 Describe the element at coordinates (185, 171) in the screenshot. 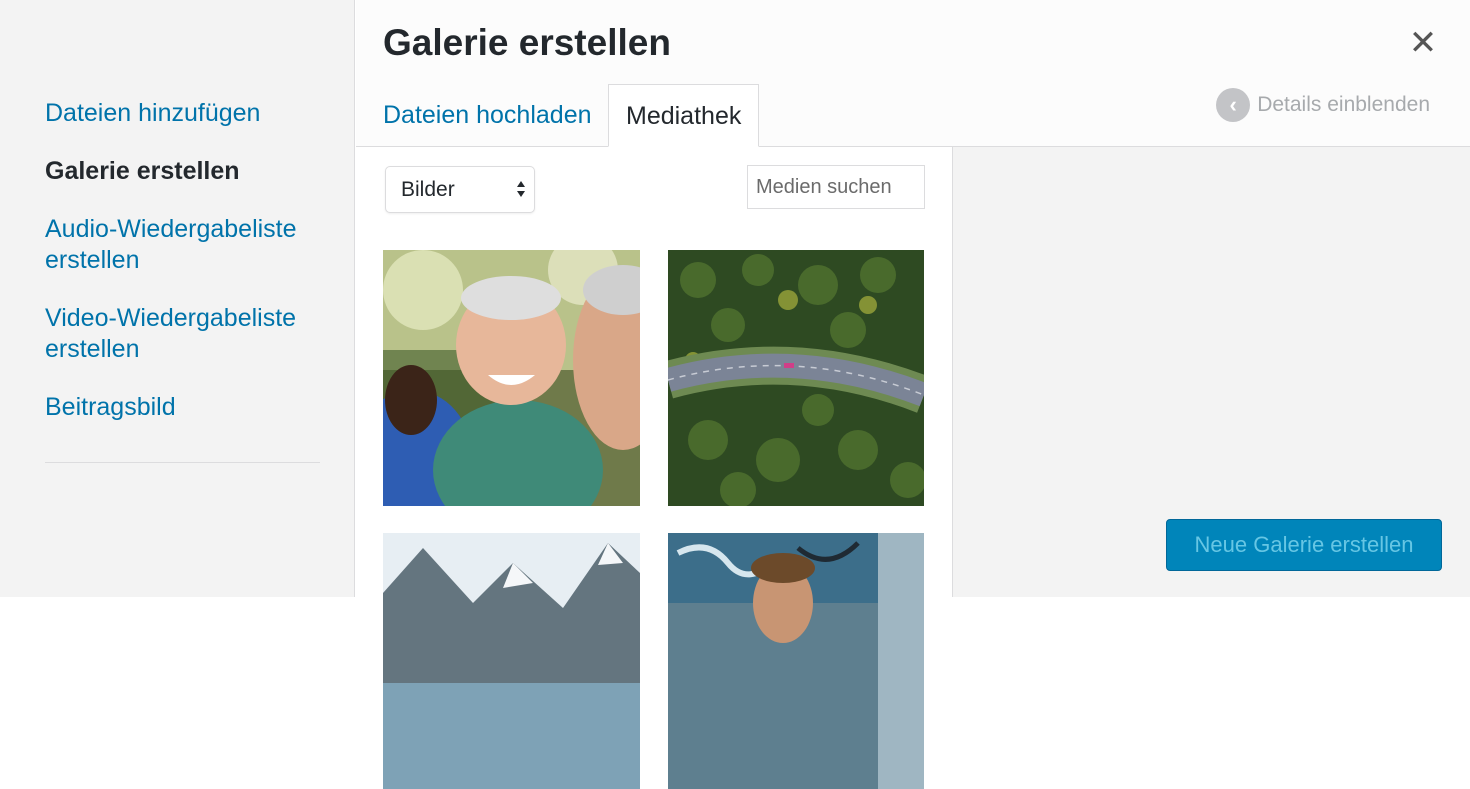

I see `menu-item-create-gallery: Galerie erstellen` at that location.